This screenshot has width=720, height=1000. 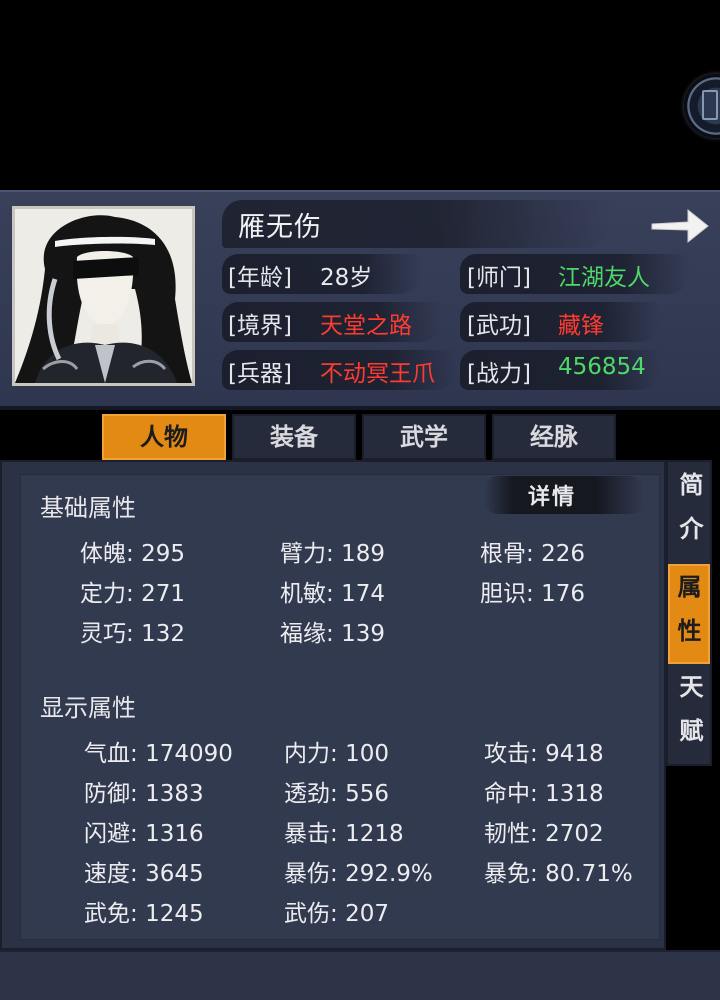 I want to click on side-tab-profile: 简介, so click(x=689, y=512).